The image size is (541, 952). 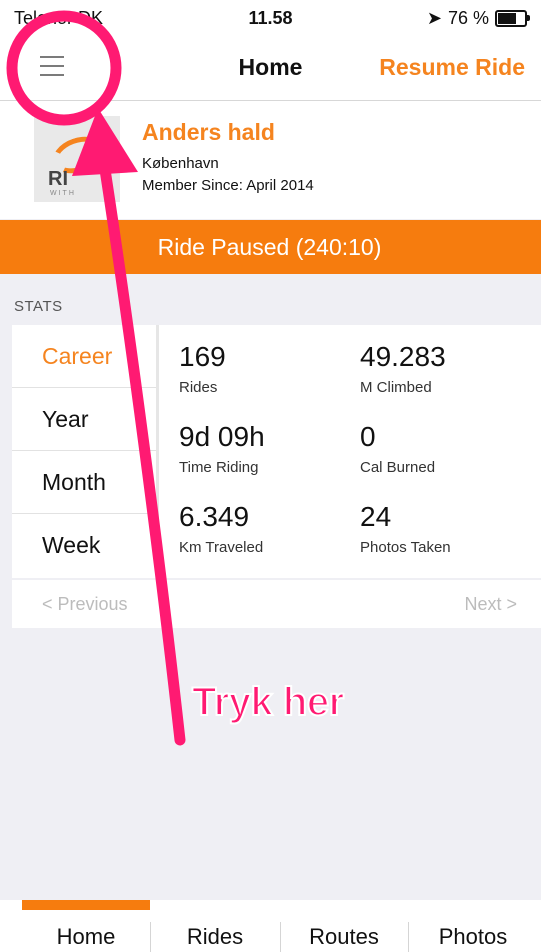 I want to click on tab-home: Home, so click(x=86, y=937).